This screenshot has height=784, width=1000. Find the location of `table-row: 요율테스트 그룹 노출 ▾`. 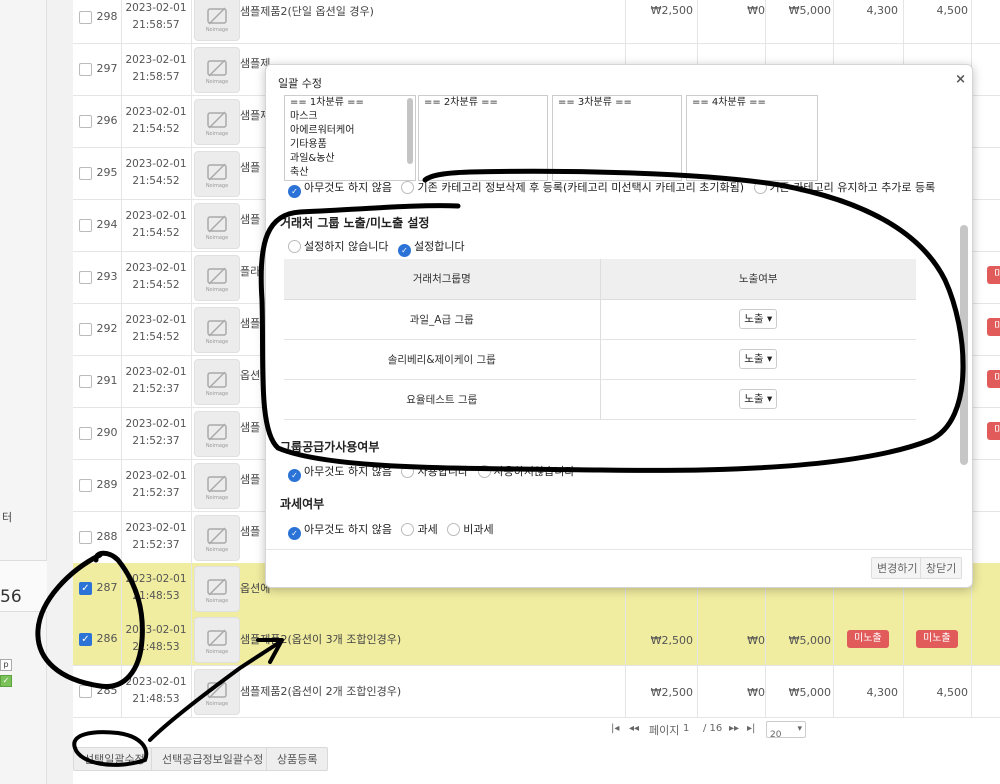

table-row: 요율테스트 그룹 노출 ▾ is located at coordinates (600, 399).